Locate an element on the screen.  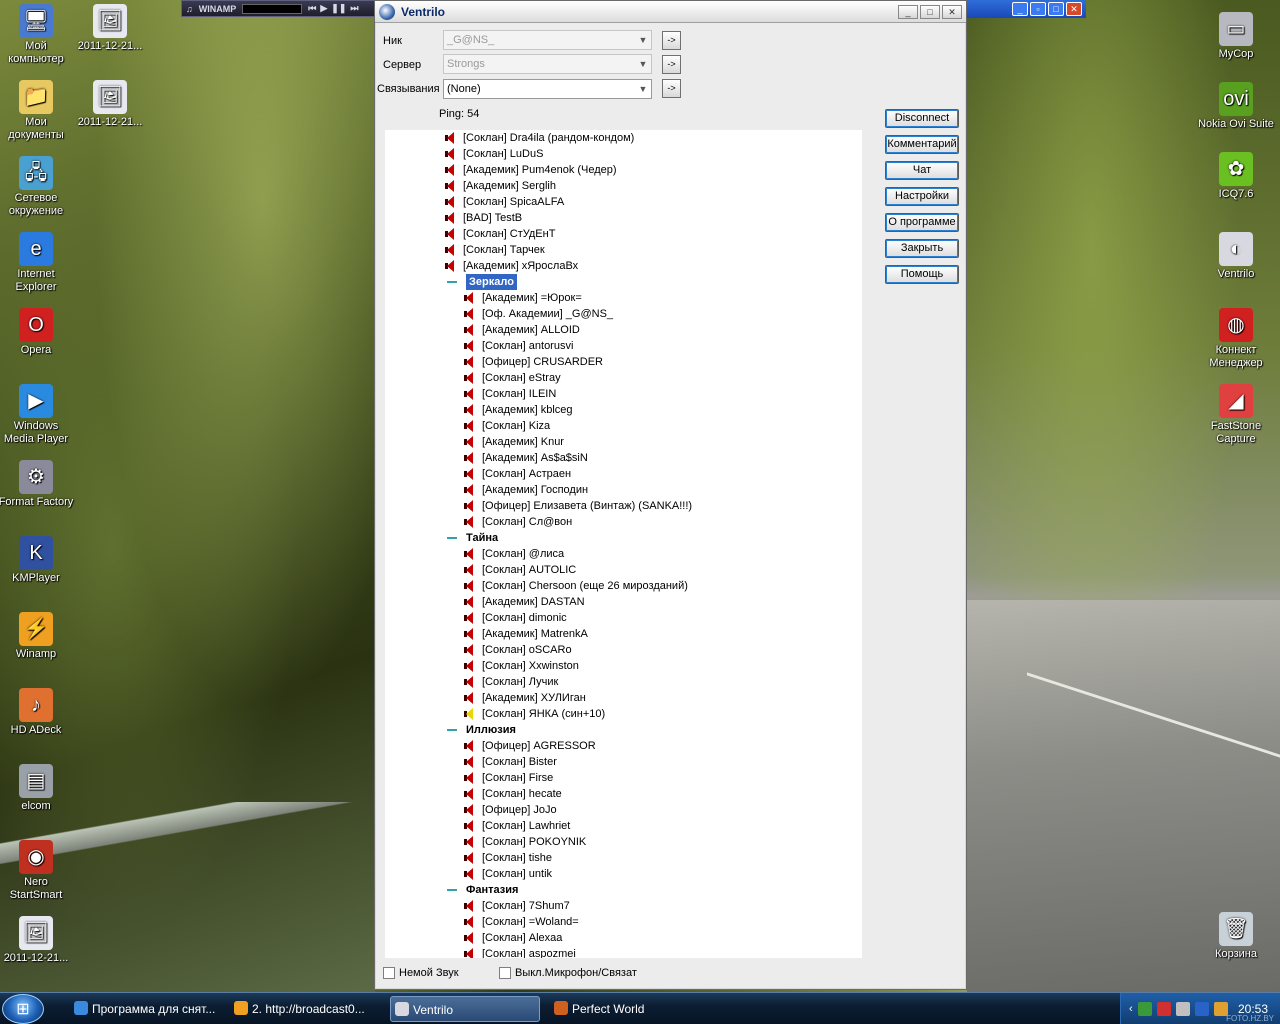
desktop-icon: ⚙ Format Factory is located at coordinates (37, 484).